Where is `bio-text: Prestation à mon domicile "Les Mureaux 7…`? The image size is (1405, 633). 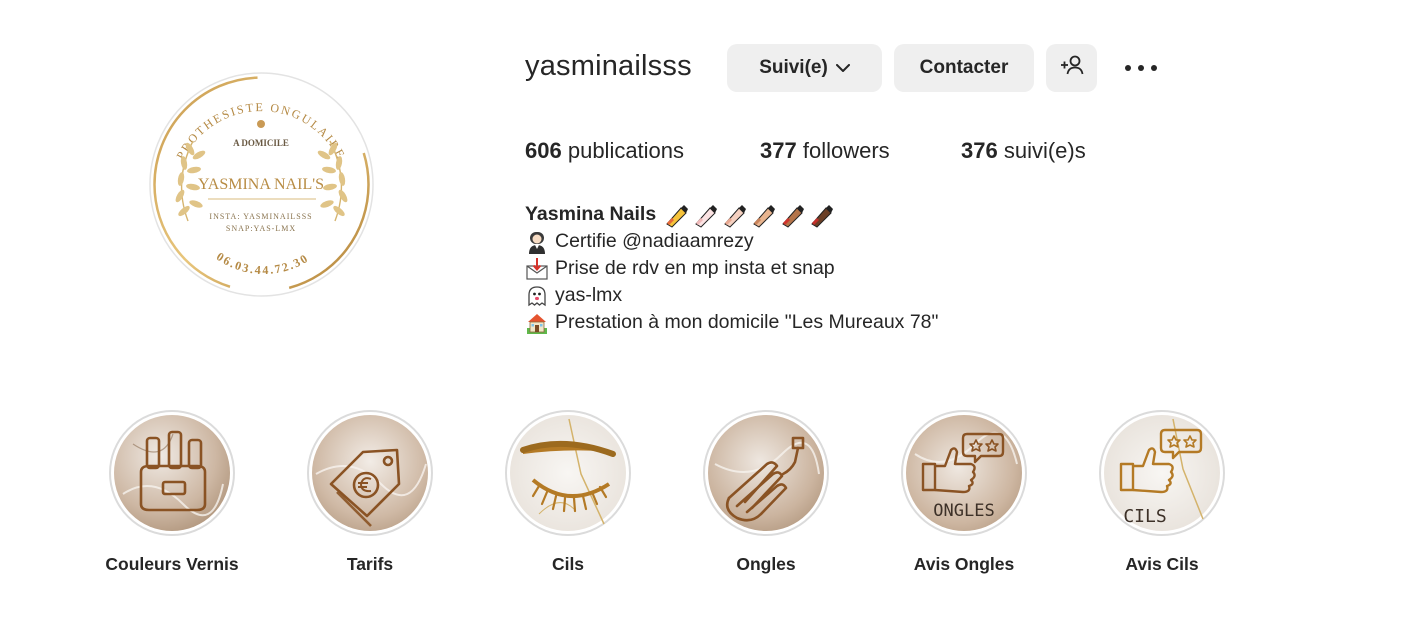 bio-text: Prestation à mon domicile "Les Mureaux 7… is located at coordinates (747, 322).